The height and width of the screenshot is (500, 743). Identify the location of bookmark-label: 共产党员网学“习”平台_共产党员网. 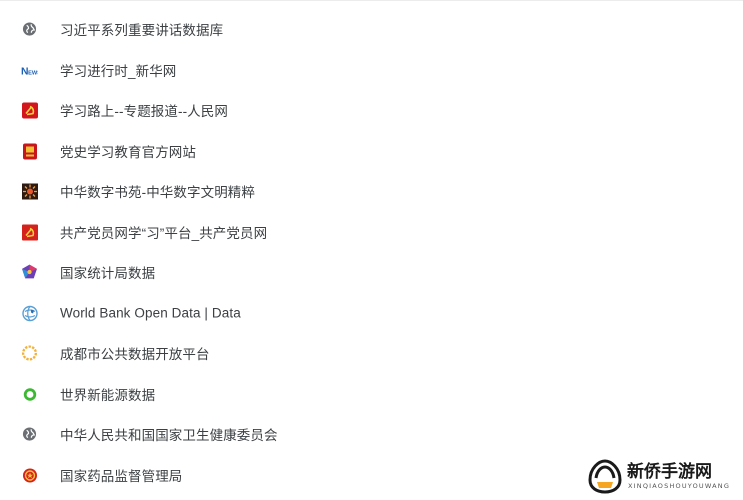
(164, 233).